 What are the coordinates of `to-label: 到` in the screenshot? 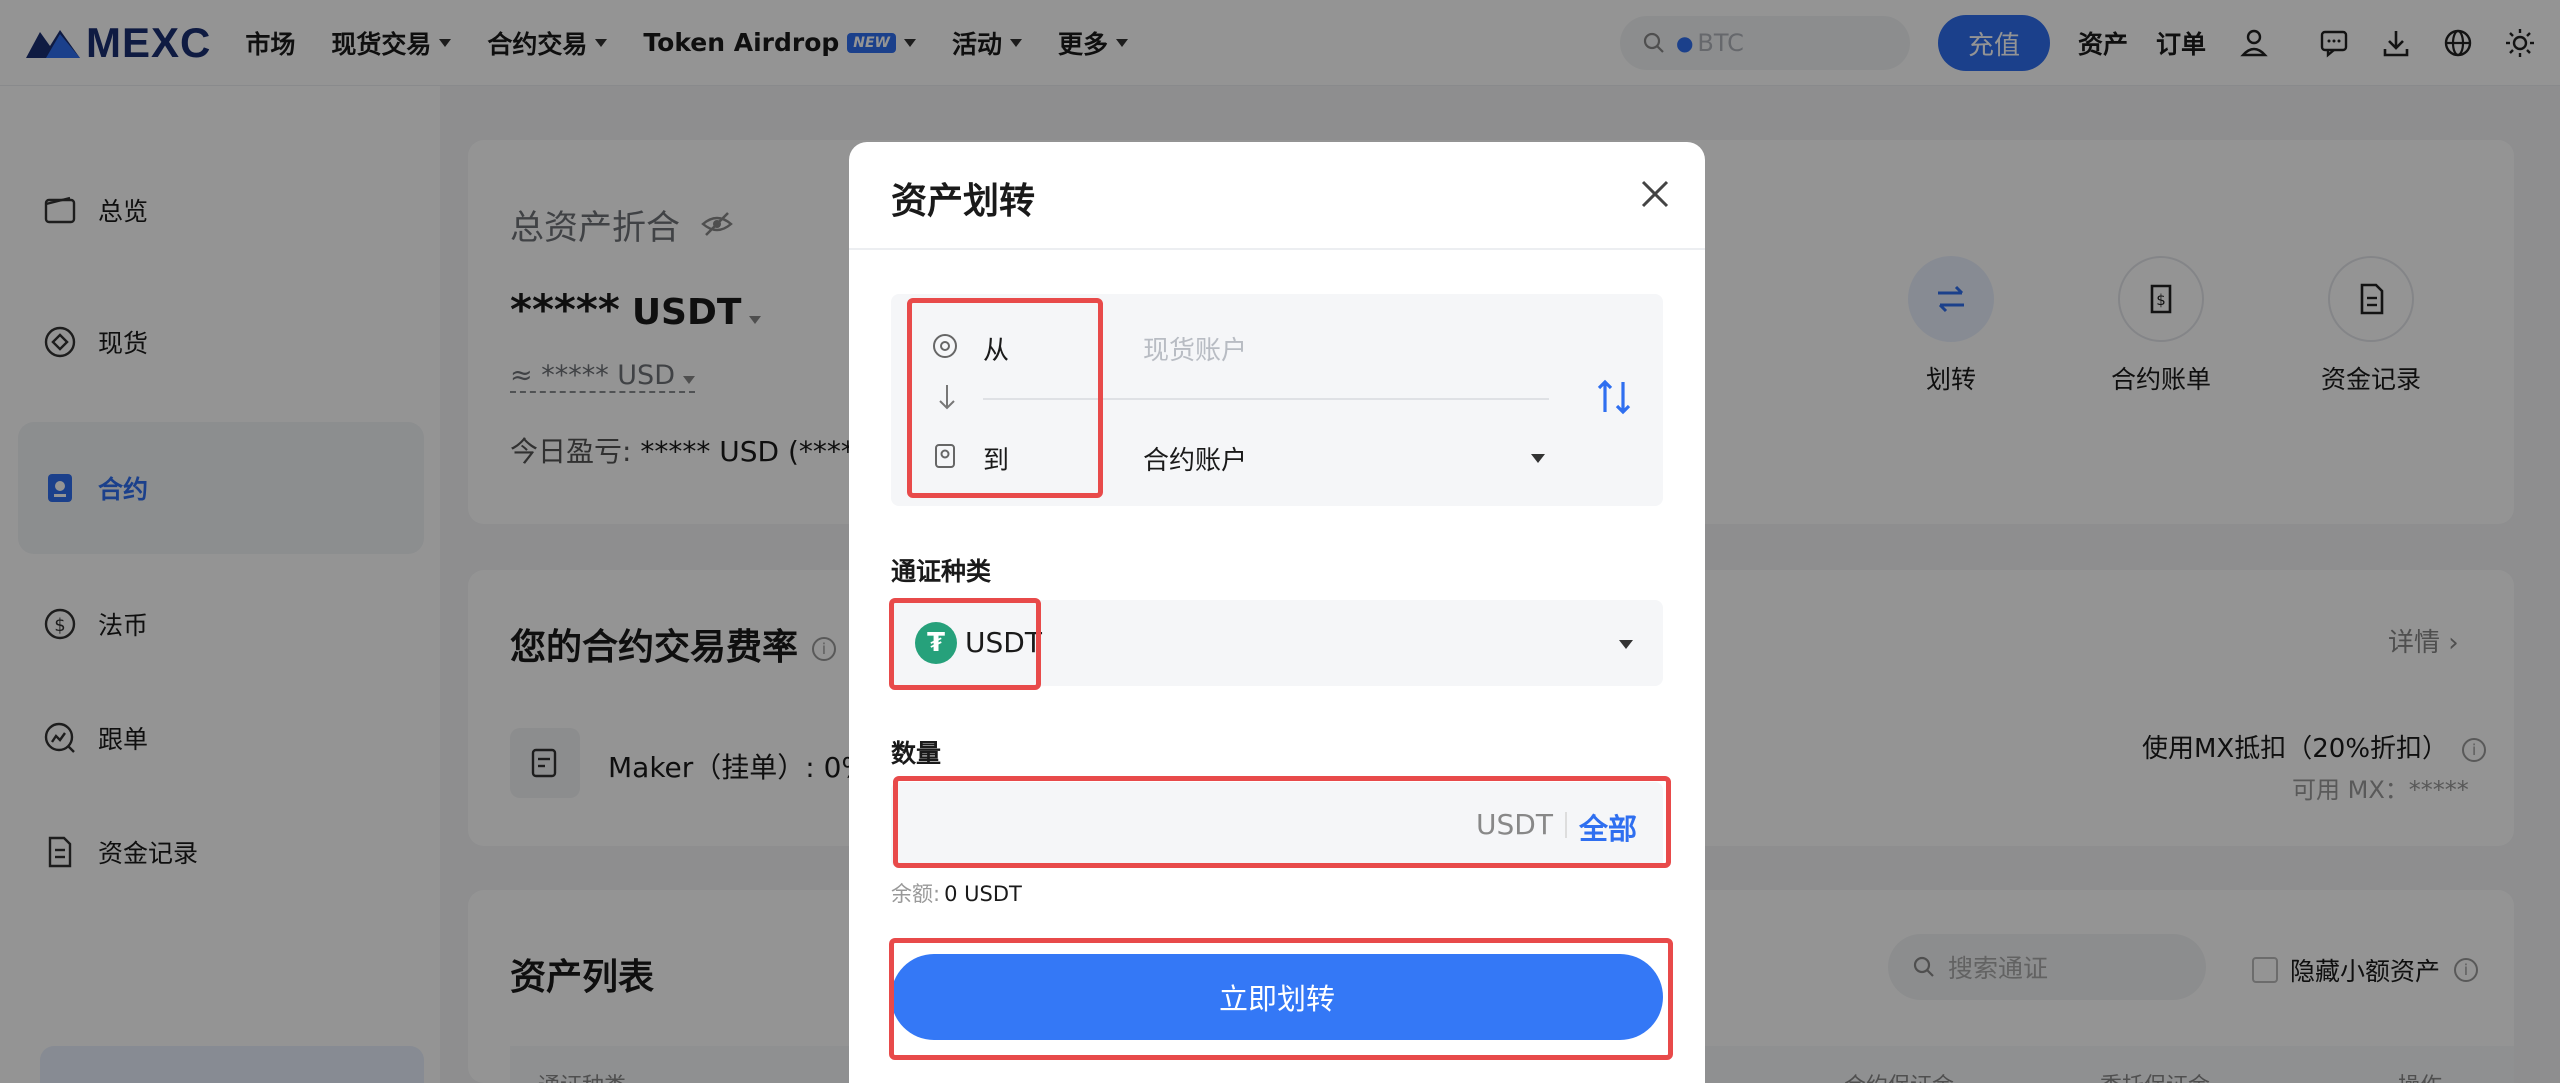 It's located at (996, 461).